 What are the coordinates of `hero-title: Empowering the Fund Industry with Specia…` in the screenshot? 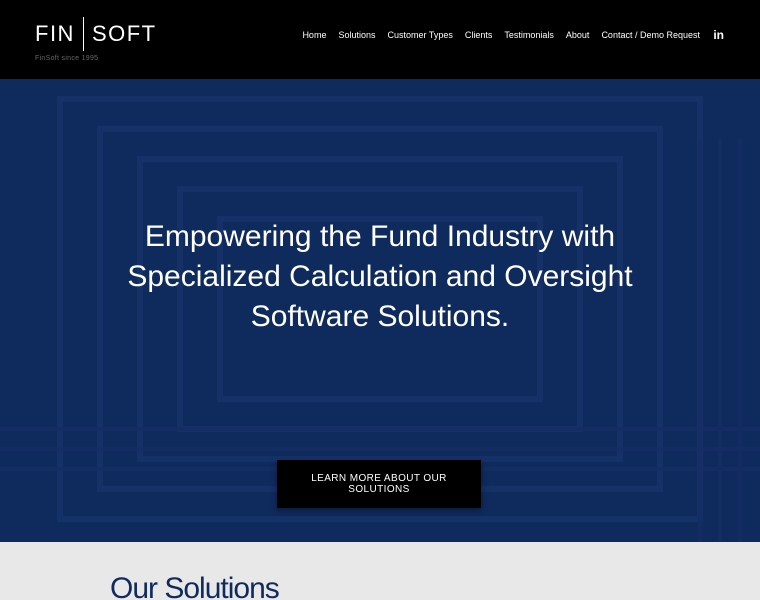 It's located at (380, 276).